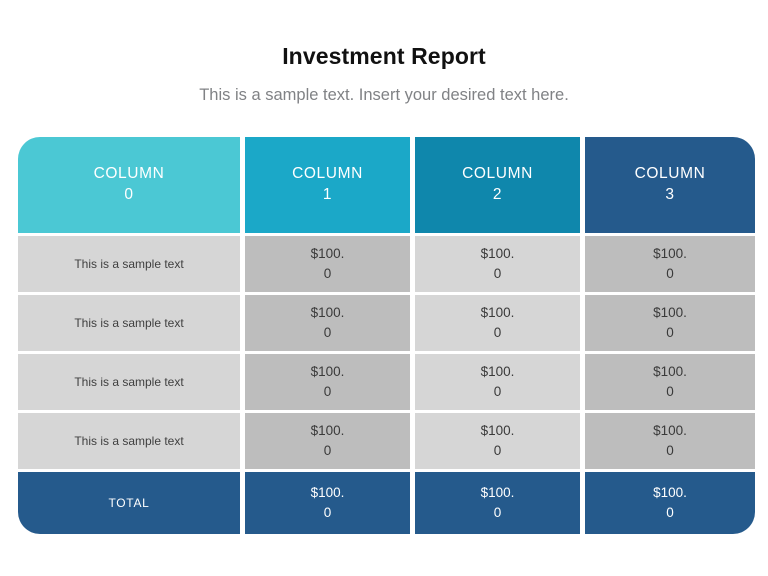 This screenshot has height=576, width=768. I want to click on total-label-cell: TOTAL, so click(129, 503).